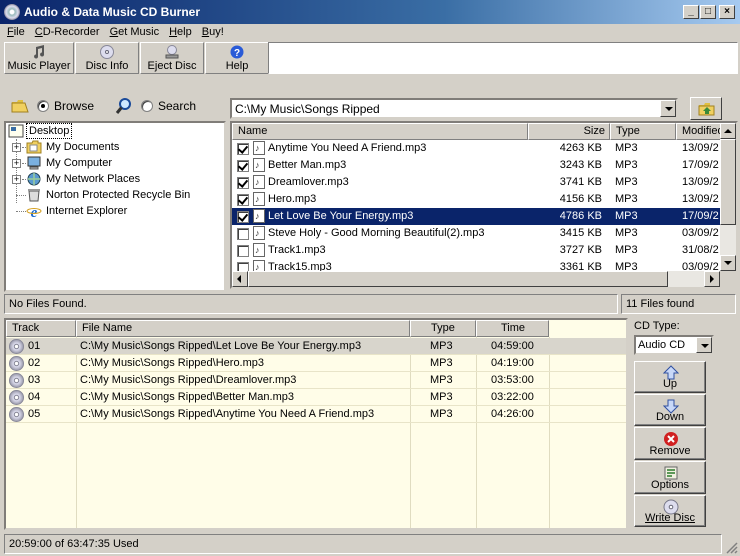 The image size is (740, 556). I want to click on column-header-file-name: File Name, so click(243, 328).